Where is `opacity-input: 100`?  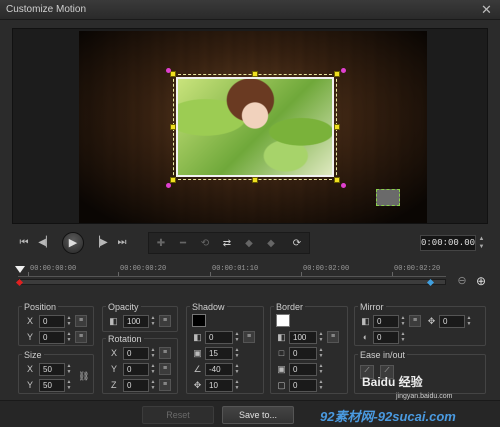
opacity-input: 100 is located at coordinates (136, 321).